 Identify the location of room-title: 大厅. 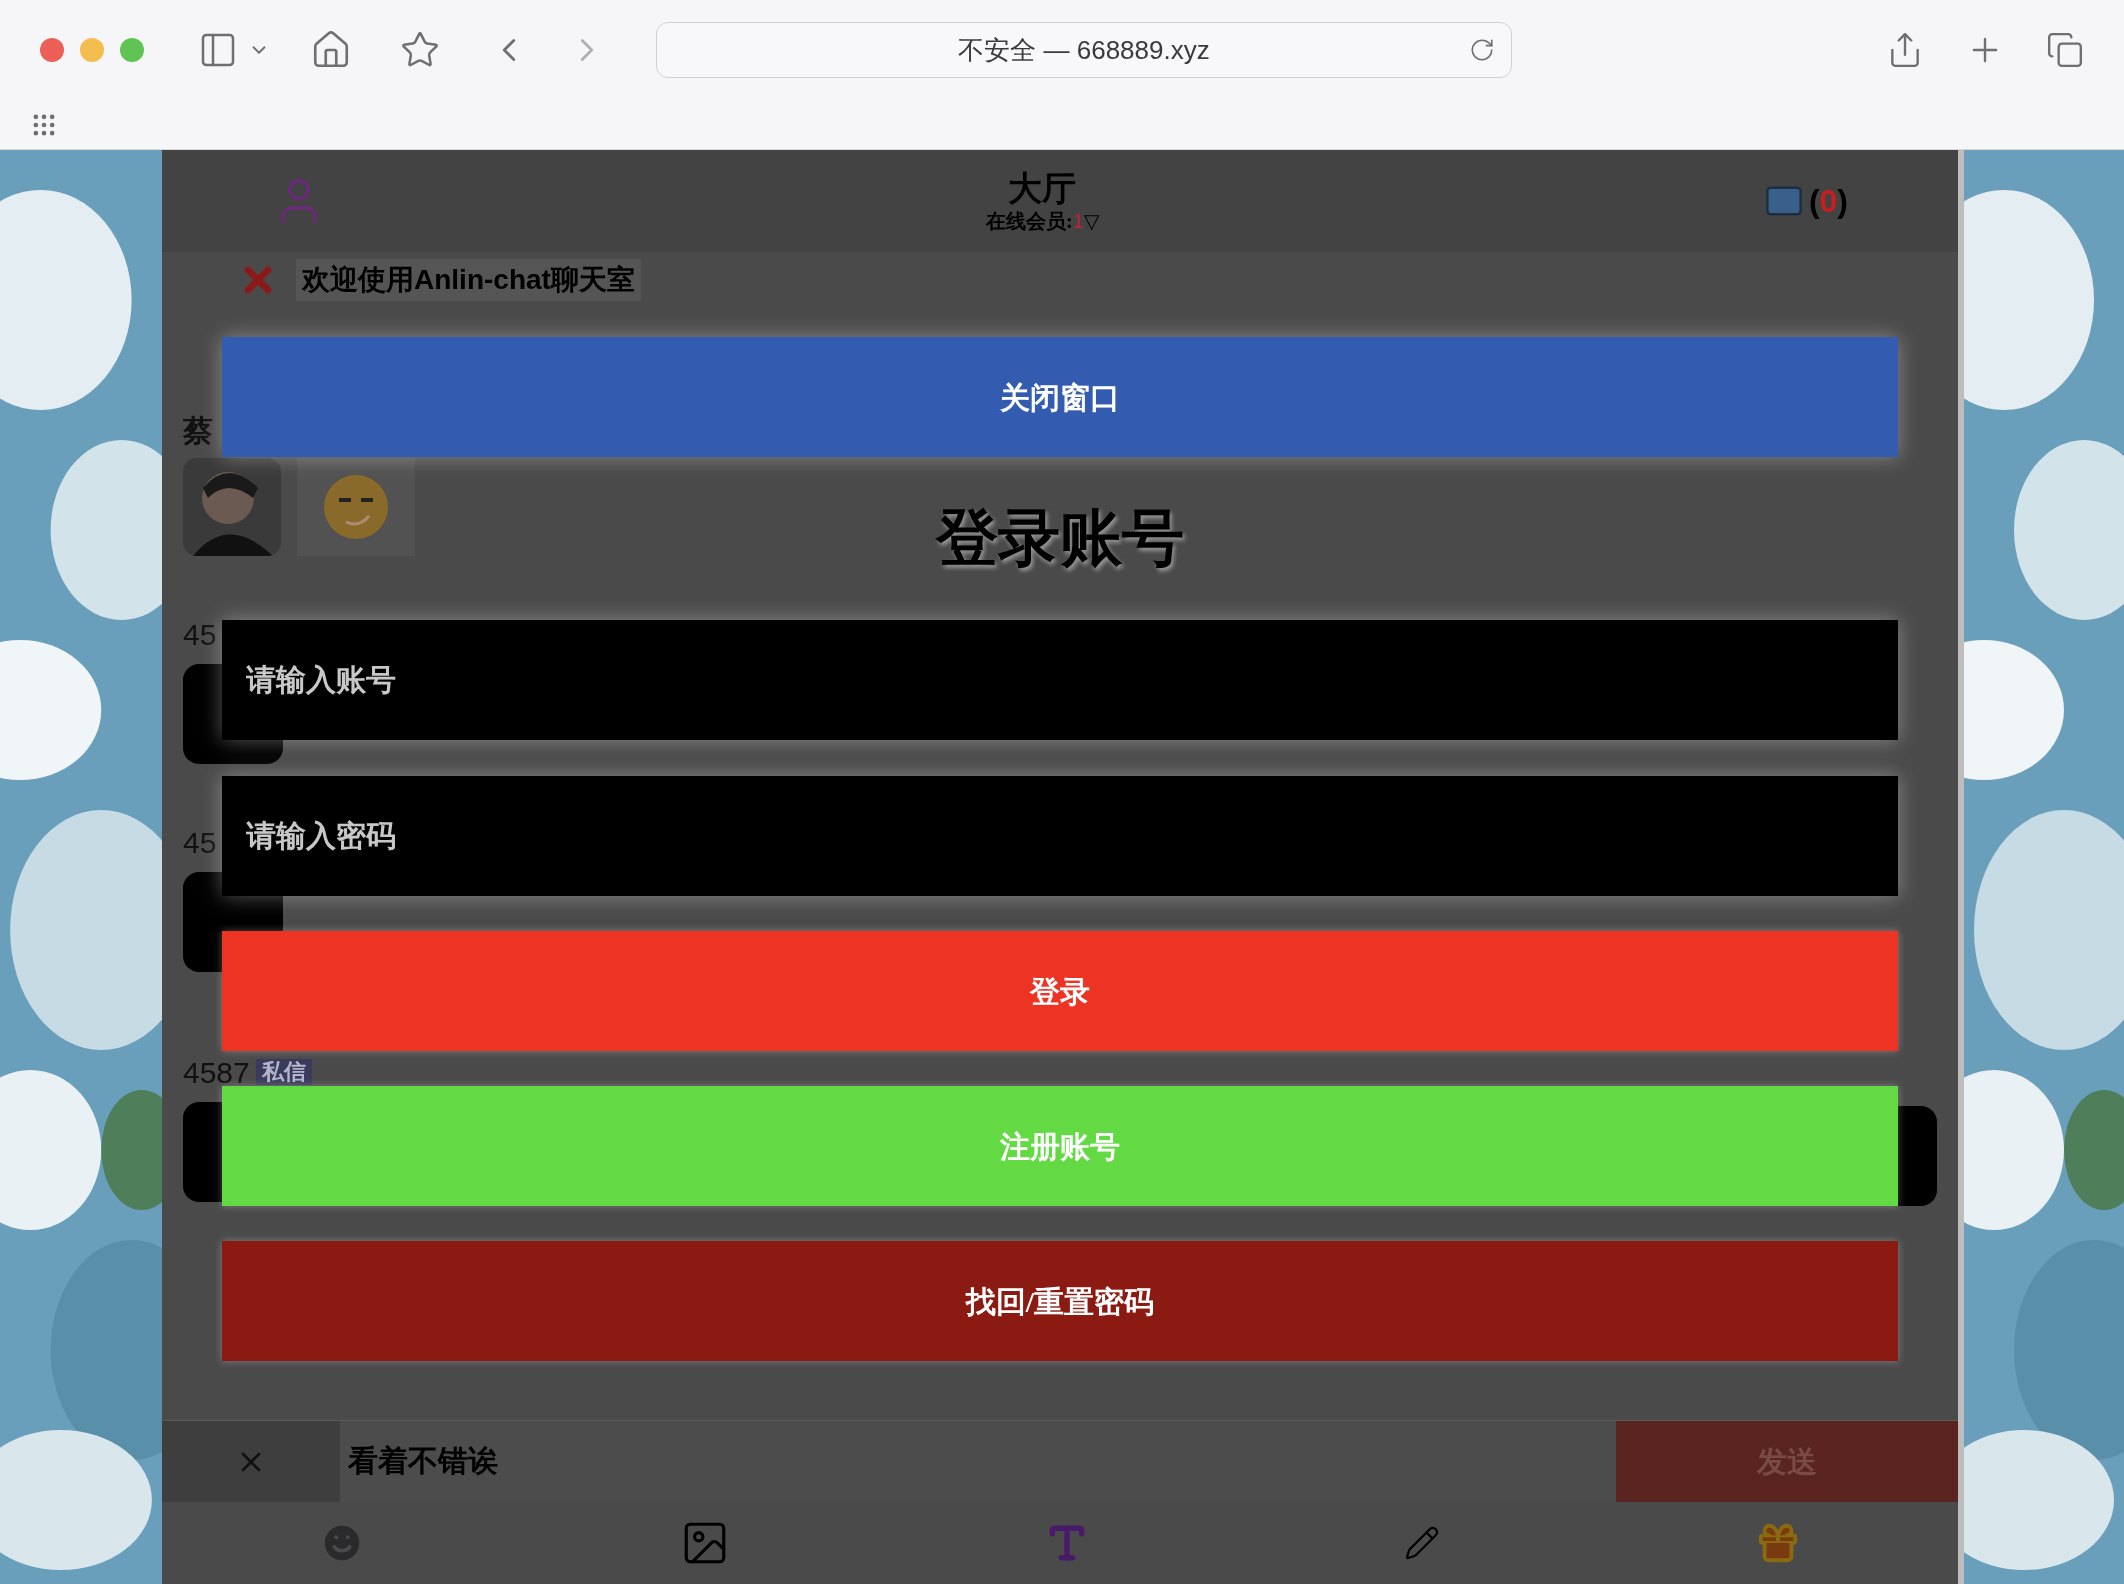
(1042, 189).